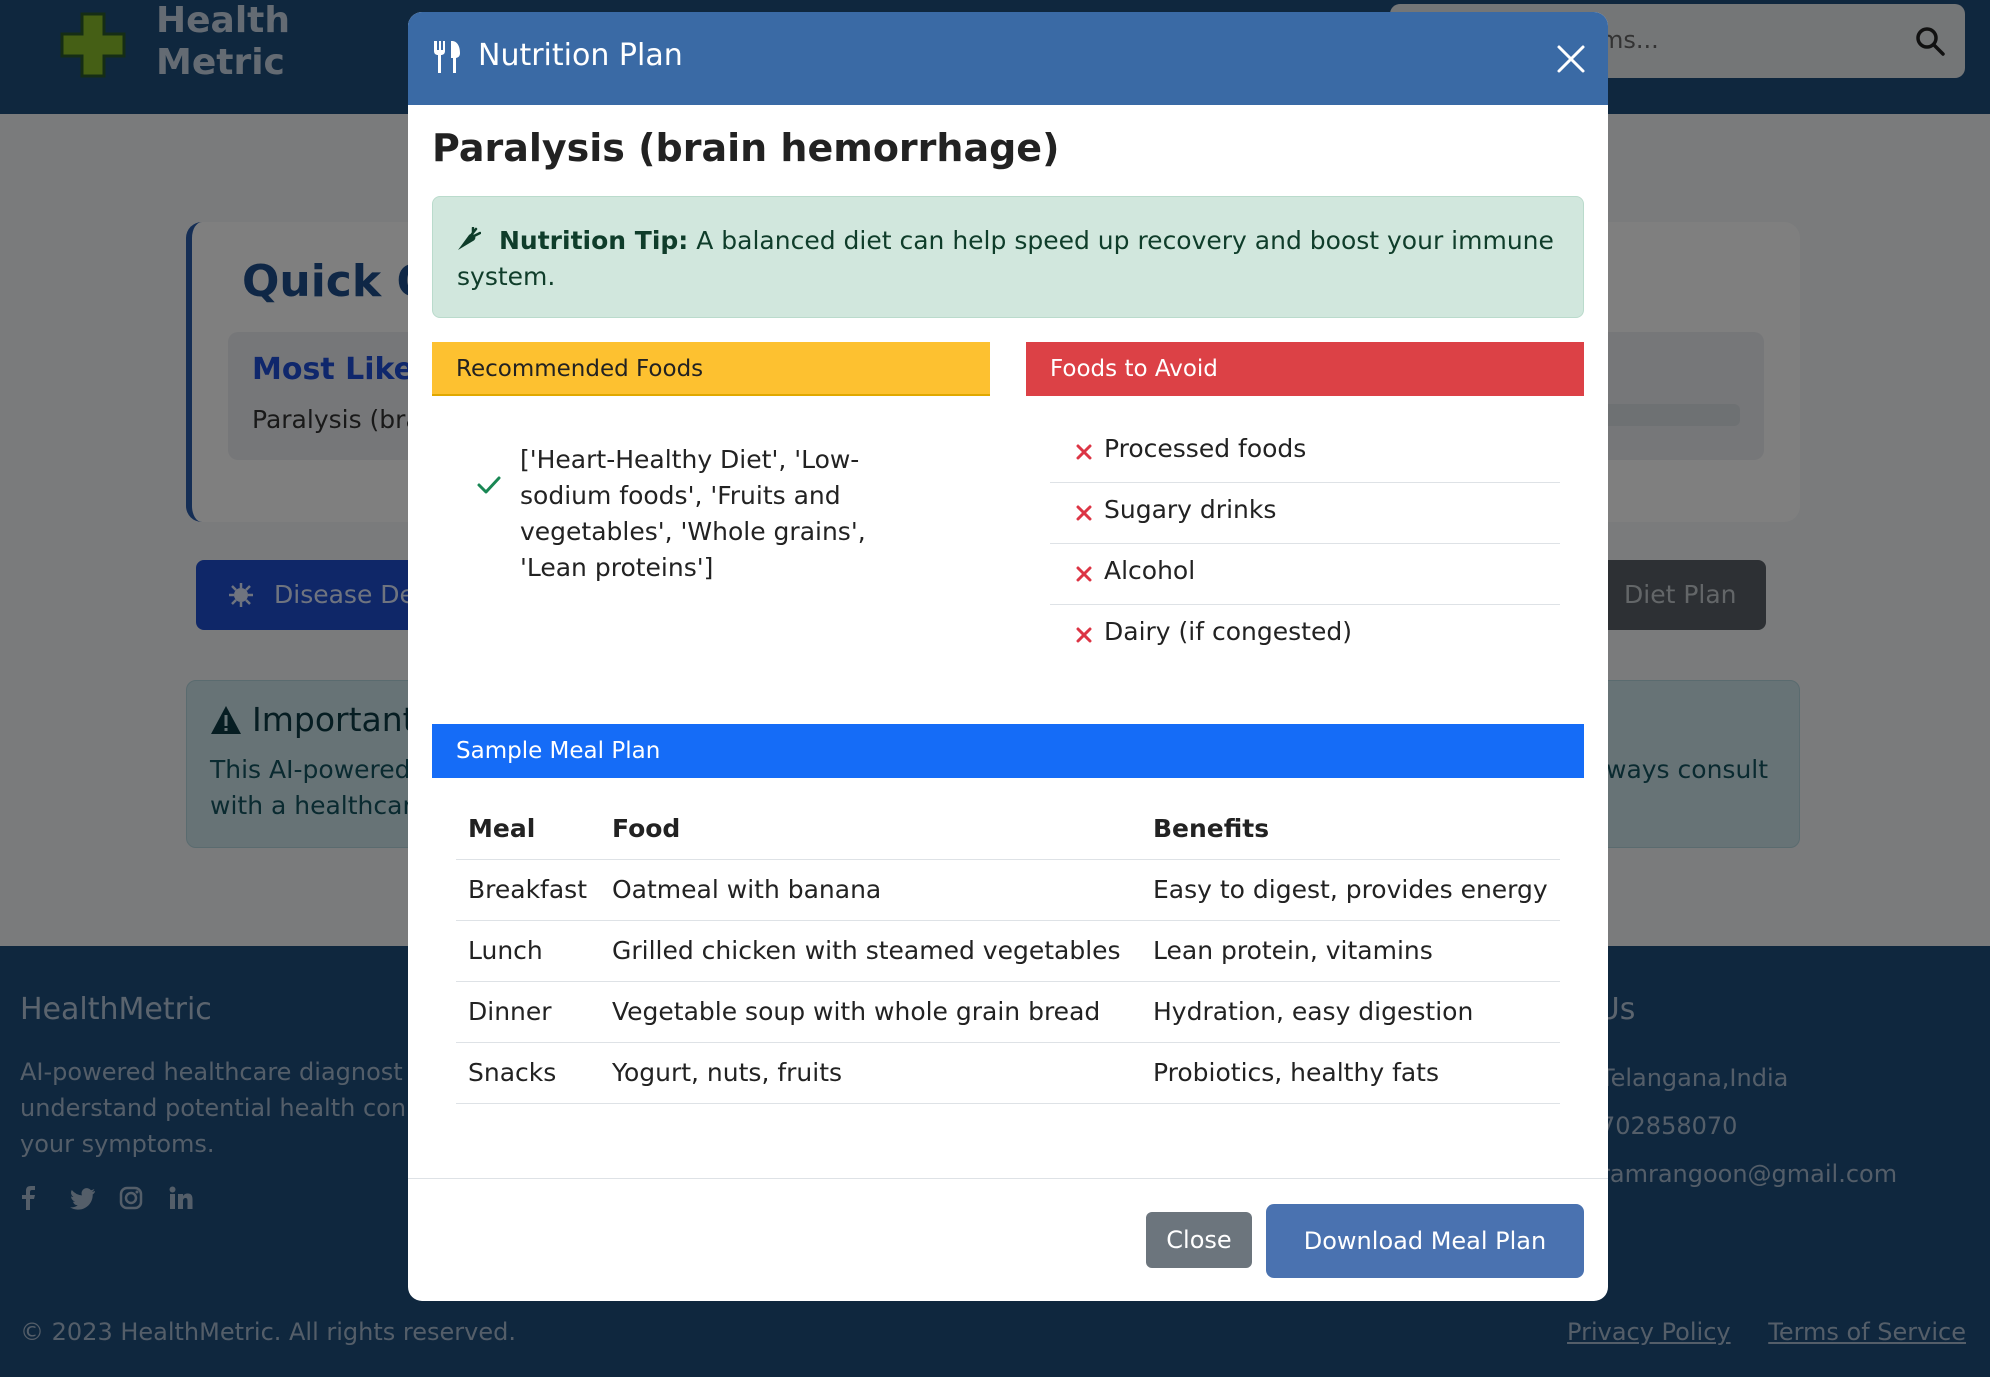 The image size is (1990, 1377). I want to click on table-header-row: Meal Food Benefits, so click(1008, 829).